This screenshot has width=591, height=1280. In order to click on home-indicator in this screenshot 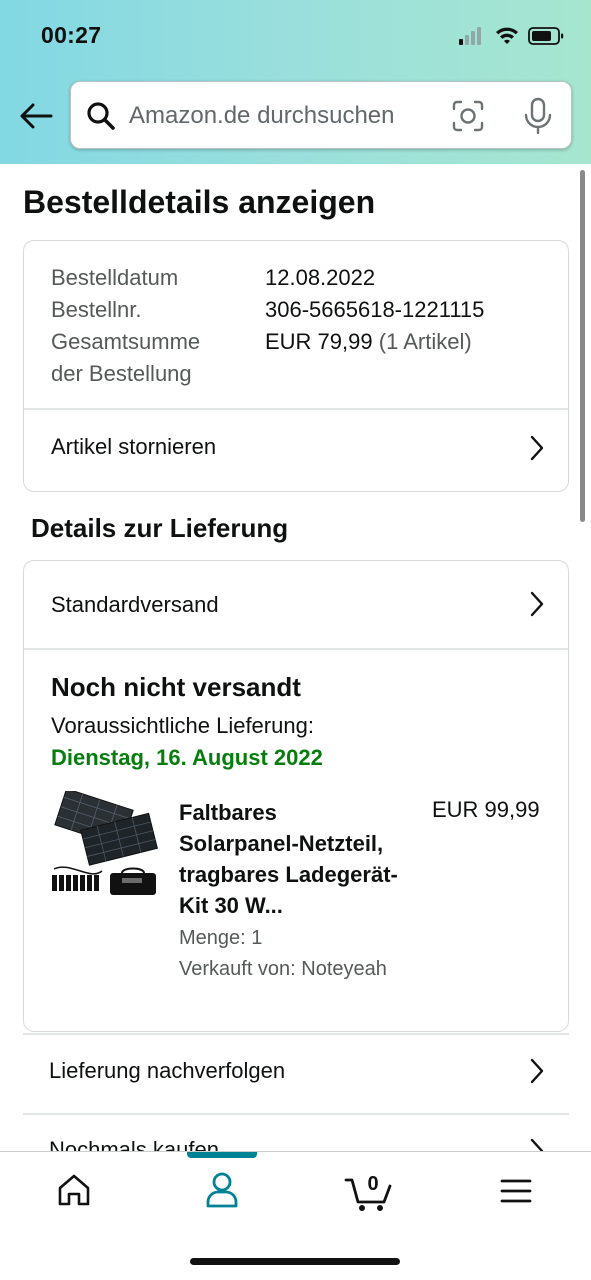, I will do `click(295, 1261)`.